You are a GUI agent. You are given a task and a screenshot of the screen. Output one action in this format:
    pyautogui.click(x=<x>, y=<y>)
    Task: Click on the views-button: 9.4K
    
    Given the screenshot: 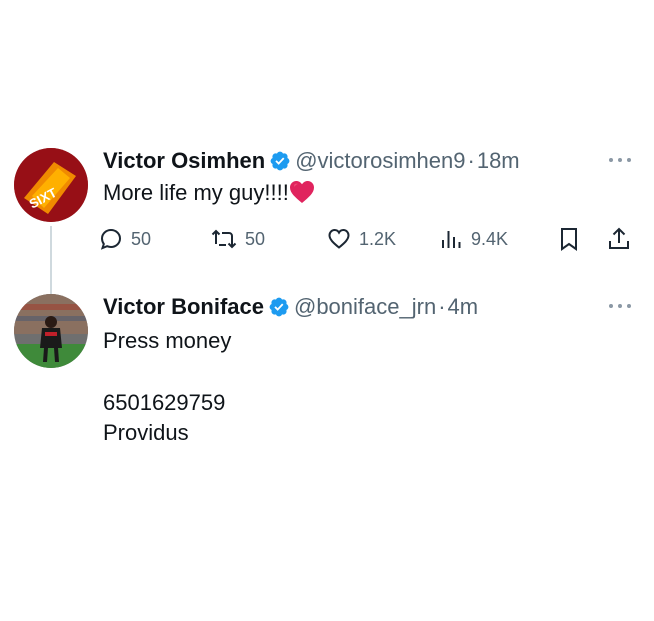 What is the action you would take?
    pyautogui.click(x=473, y=239)
    